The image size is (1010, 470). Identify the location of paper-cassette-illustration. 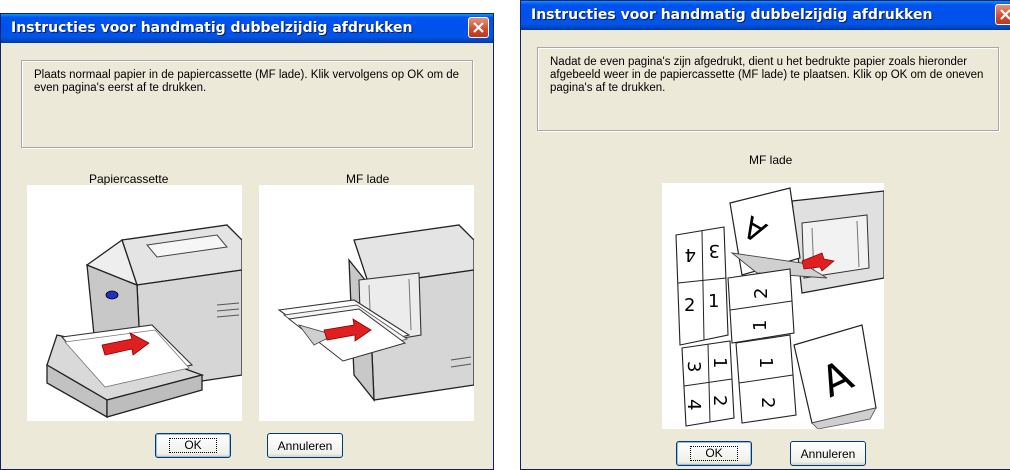
(134, 303).